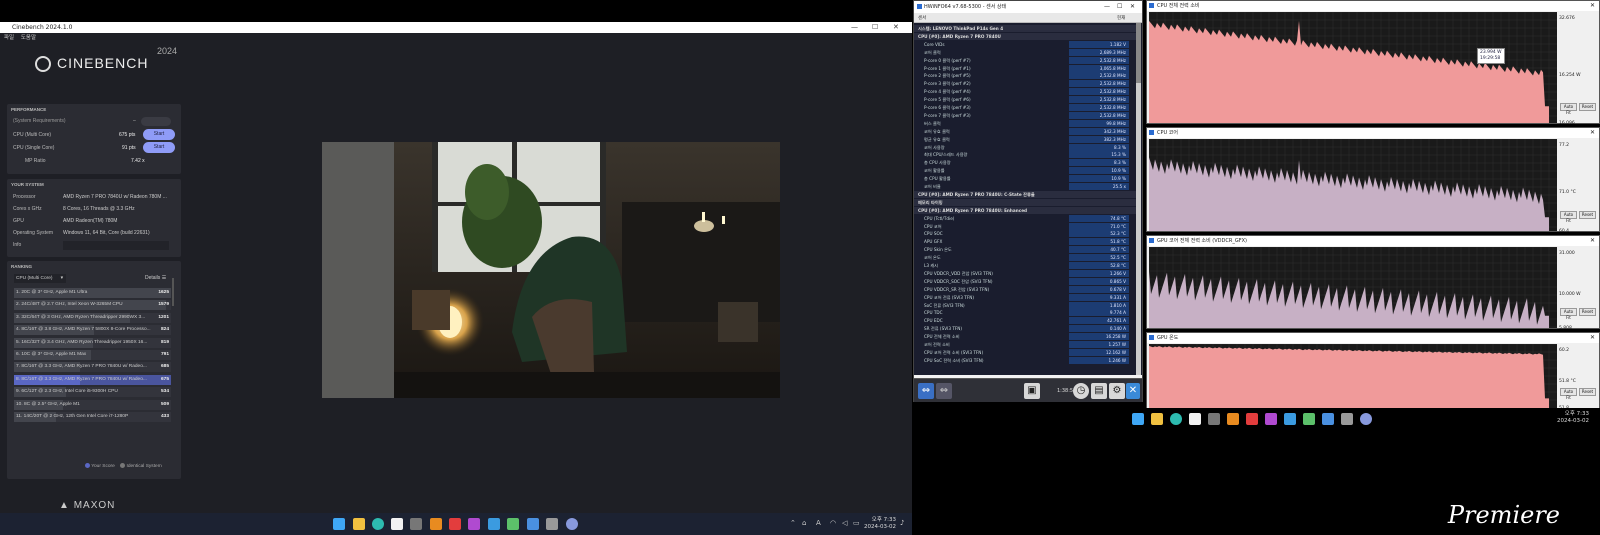 The image size is (1600, 535). Describe the element at coordinates (1025, 329) in the screenshot. I see `sensor-row: SR 전류 (SVI3 TFN) 0.140 A` at that location.